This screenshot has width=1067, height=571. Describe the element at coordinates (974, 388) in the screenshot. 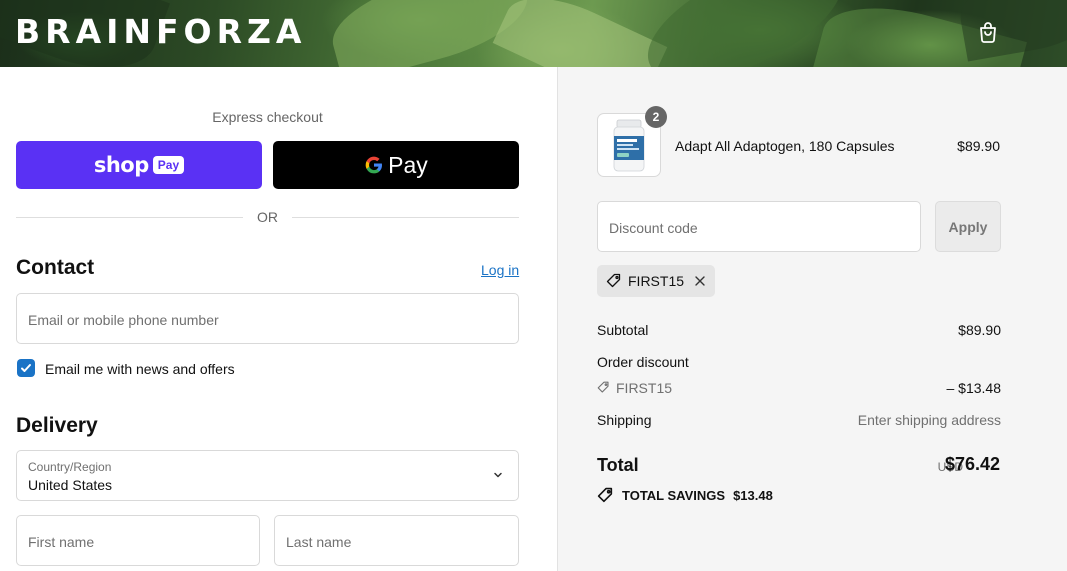

I see `discount-value: – $13.48` at that location.